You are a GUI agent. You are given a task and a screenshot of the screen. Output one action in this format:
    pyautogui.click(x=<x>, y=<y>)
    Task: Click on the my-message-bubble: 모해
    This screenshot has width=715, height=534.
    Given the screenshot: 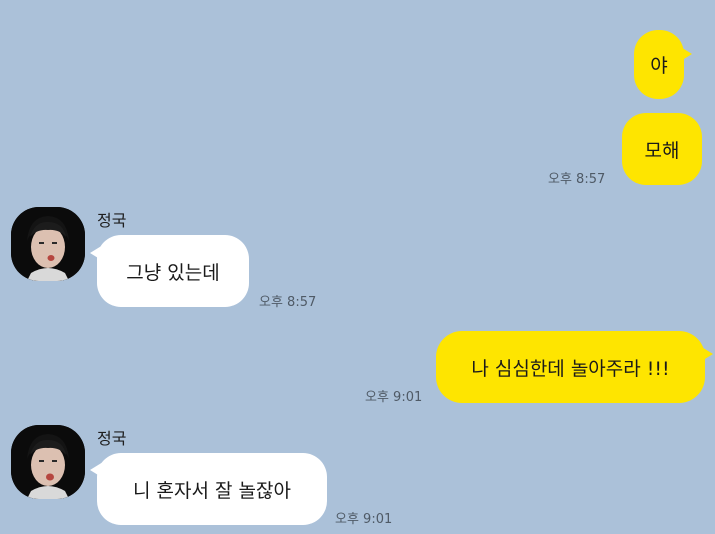 What is the action you would take?
    pyautogui.click(x=662, y=149)
    